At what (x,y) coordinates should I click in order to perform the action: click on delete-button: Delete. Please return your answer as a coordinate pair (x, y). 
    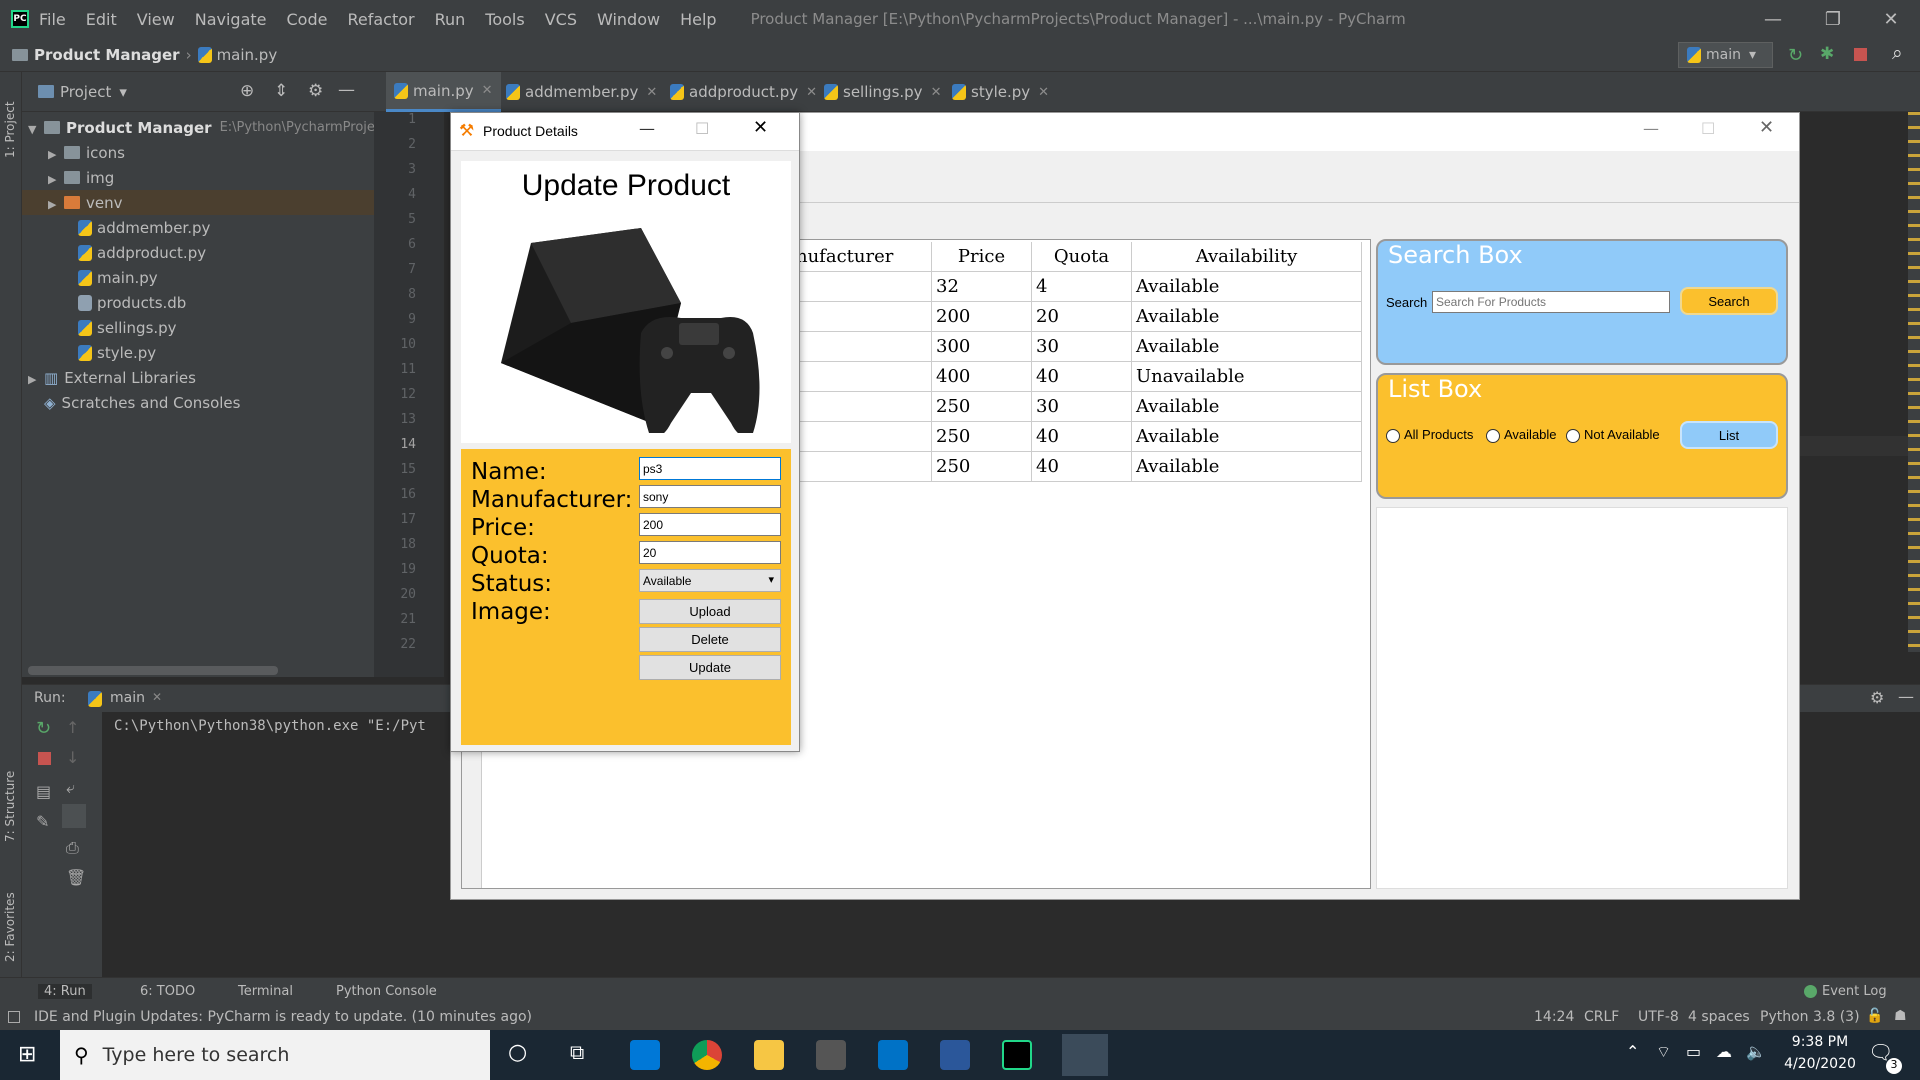
    Looking at the image, I should click on (710, 639).